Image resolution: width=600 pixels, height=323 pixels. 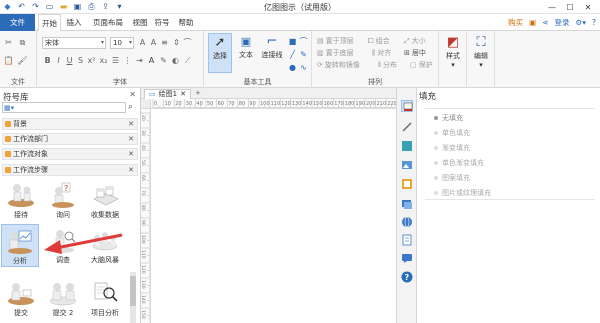 What do you see at coordinates (17, 22) in the screenshot?
I see `menu-file: 文件` at bounding box center [17, 22].